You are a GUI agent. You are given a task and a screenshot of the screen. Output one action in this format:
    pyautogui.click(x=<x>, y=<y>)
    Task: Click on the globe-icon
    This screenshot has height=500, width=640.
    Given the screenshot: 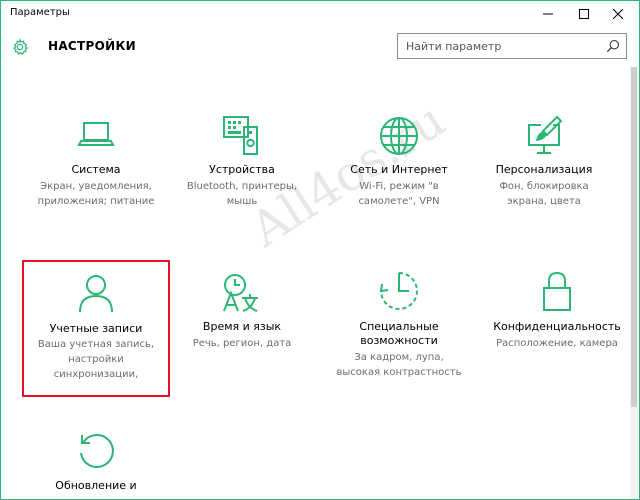 What is the action you would take?
    pyautogui.click(x=399, y=136)
    